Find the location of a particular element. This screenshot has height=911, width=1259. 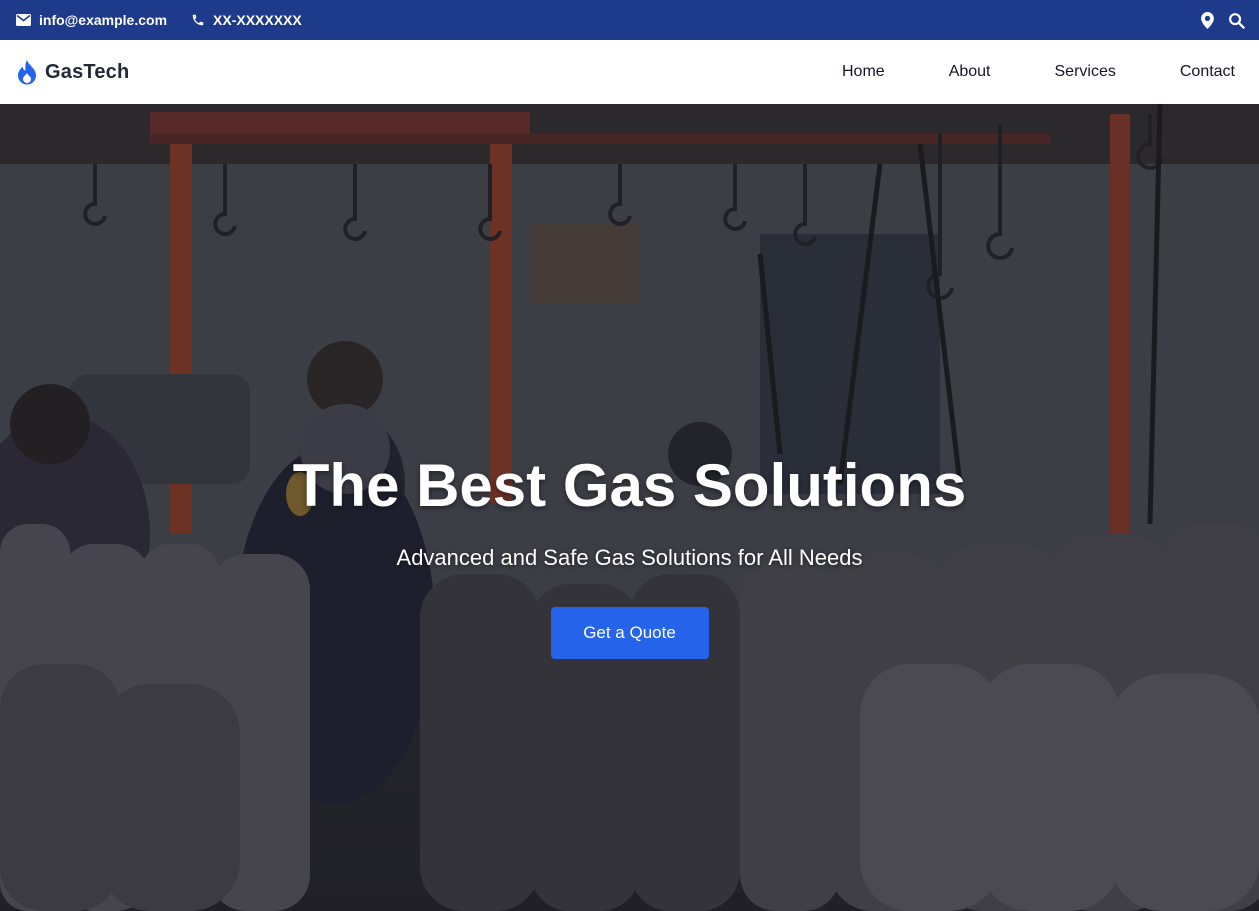

primary-nav: Home About Services Contact is located at coordinates (1006, 72).